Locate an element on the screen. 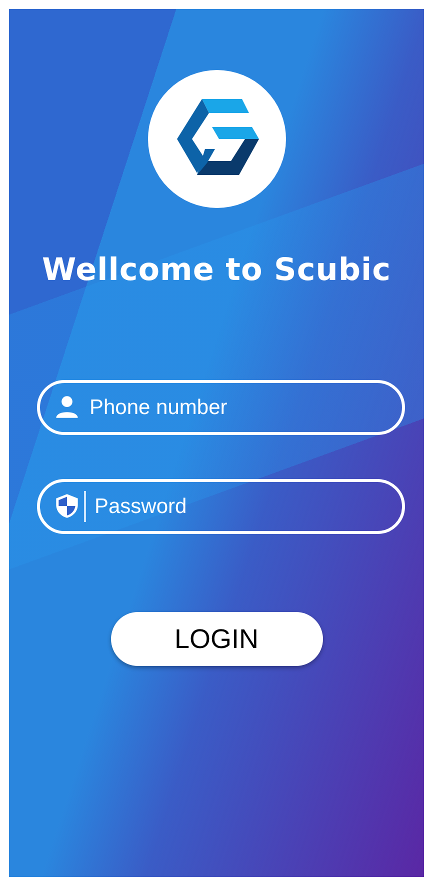 This screenshot has width=433, height=886. input-field: Phone number is located at coordinates (220, 407).